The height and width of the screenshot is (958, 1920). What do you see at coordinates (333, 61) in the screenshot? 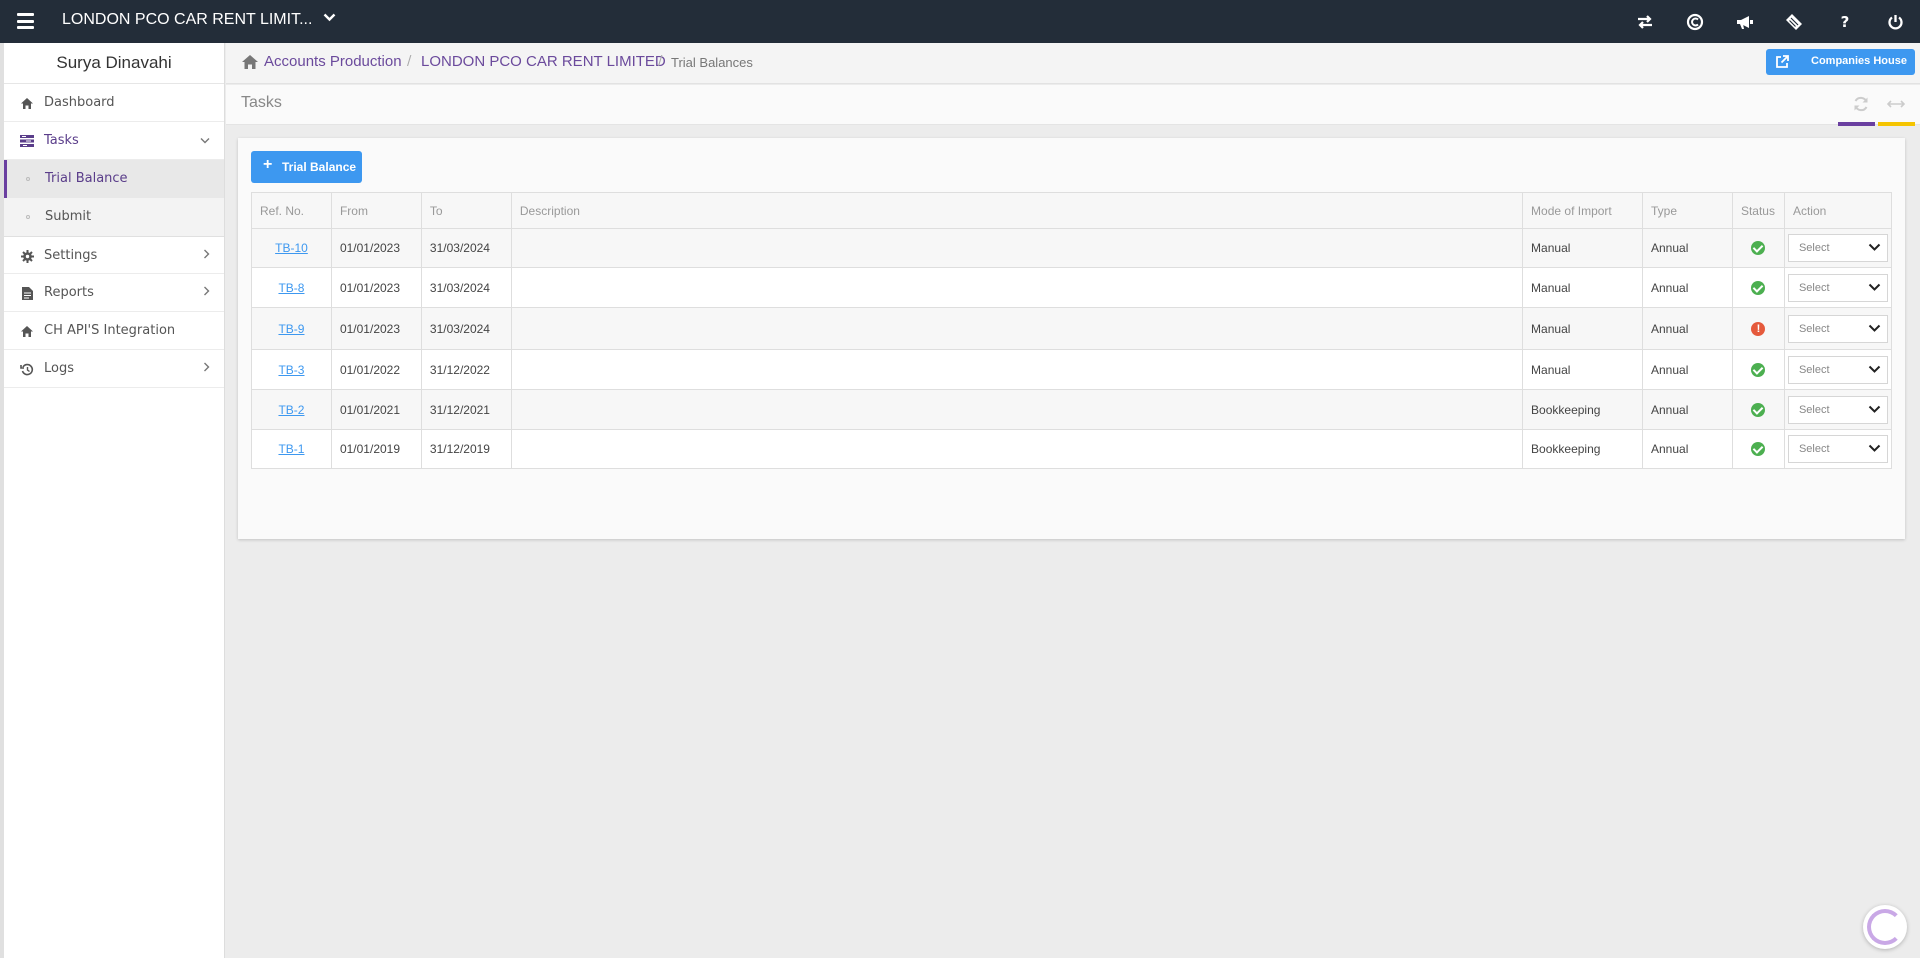
I see `breadcrumb-accounts-production: Accounts Production` at bounding box center [333, 61].